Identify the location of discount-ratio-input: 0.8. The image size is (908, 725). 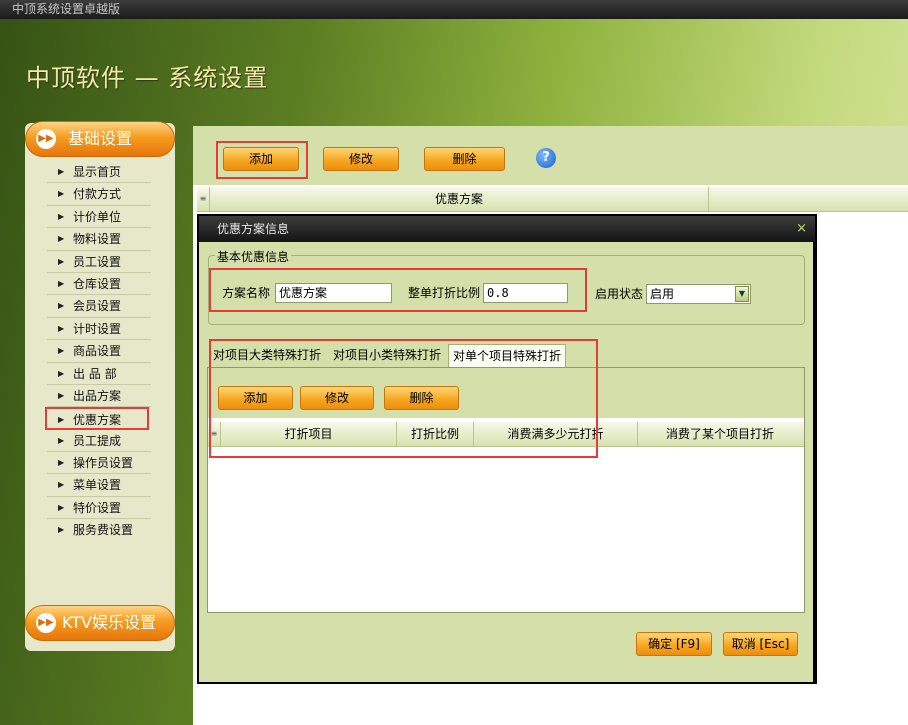
(525, 293).